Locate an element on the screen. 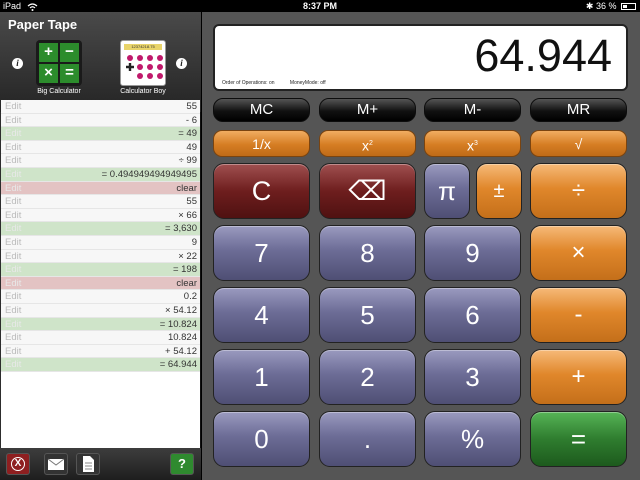 The height and width of the screenshot is (480, 640). clear-tape-button: X is located at coordinates (18, 464).